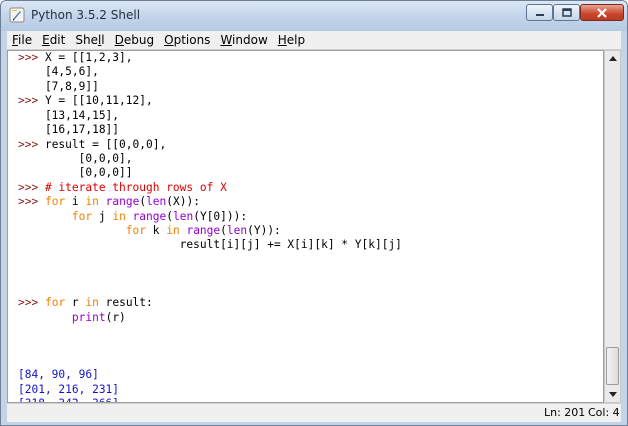 The image size is (628, 426). I want to click on maximize-button, so click(566, 12).